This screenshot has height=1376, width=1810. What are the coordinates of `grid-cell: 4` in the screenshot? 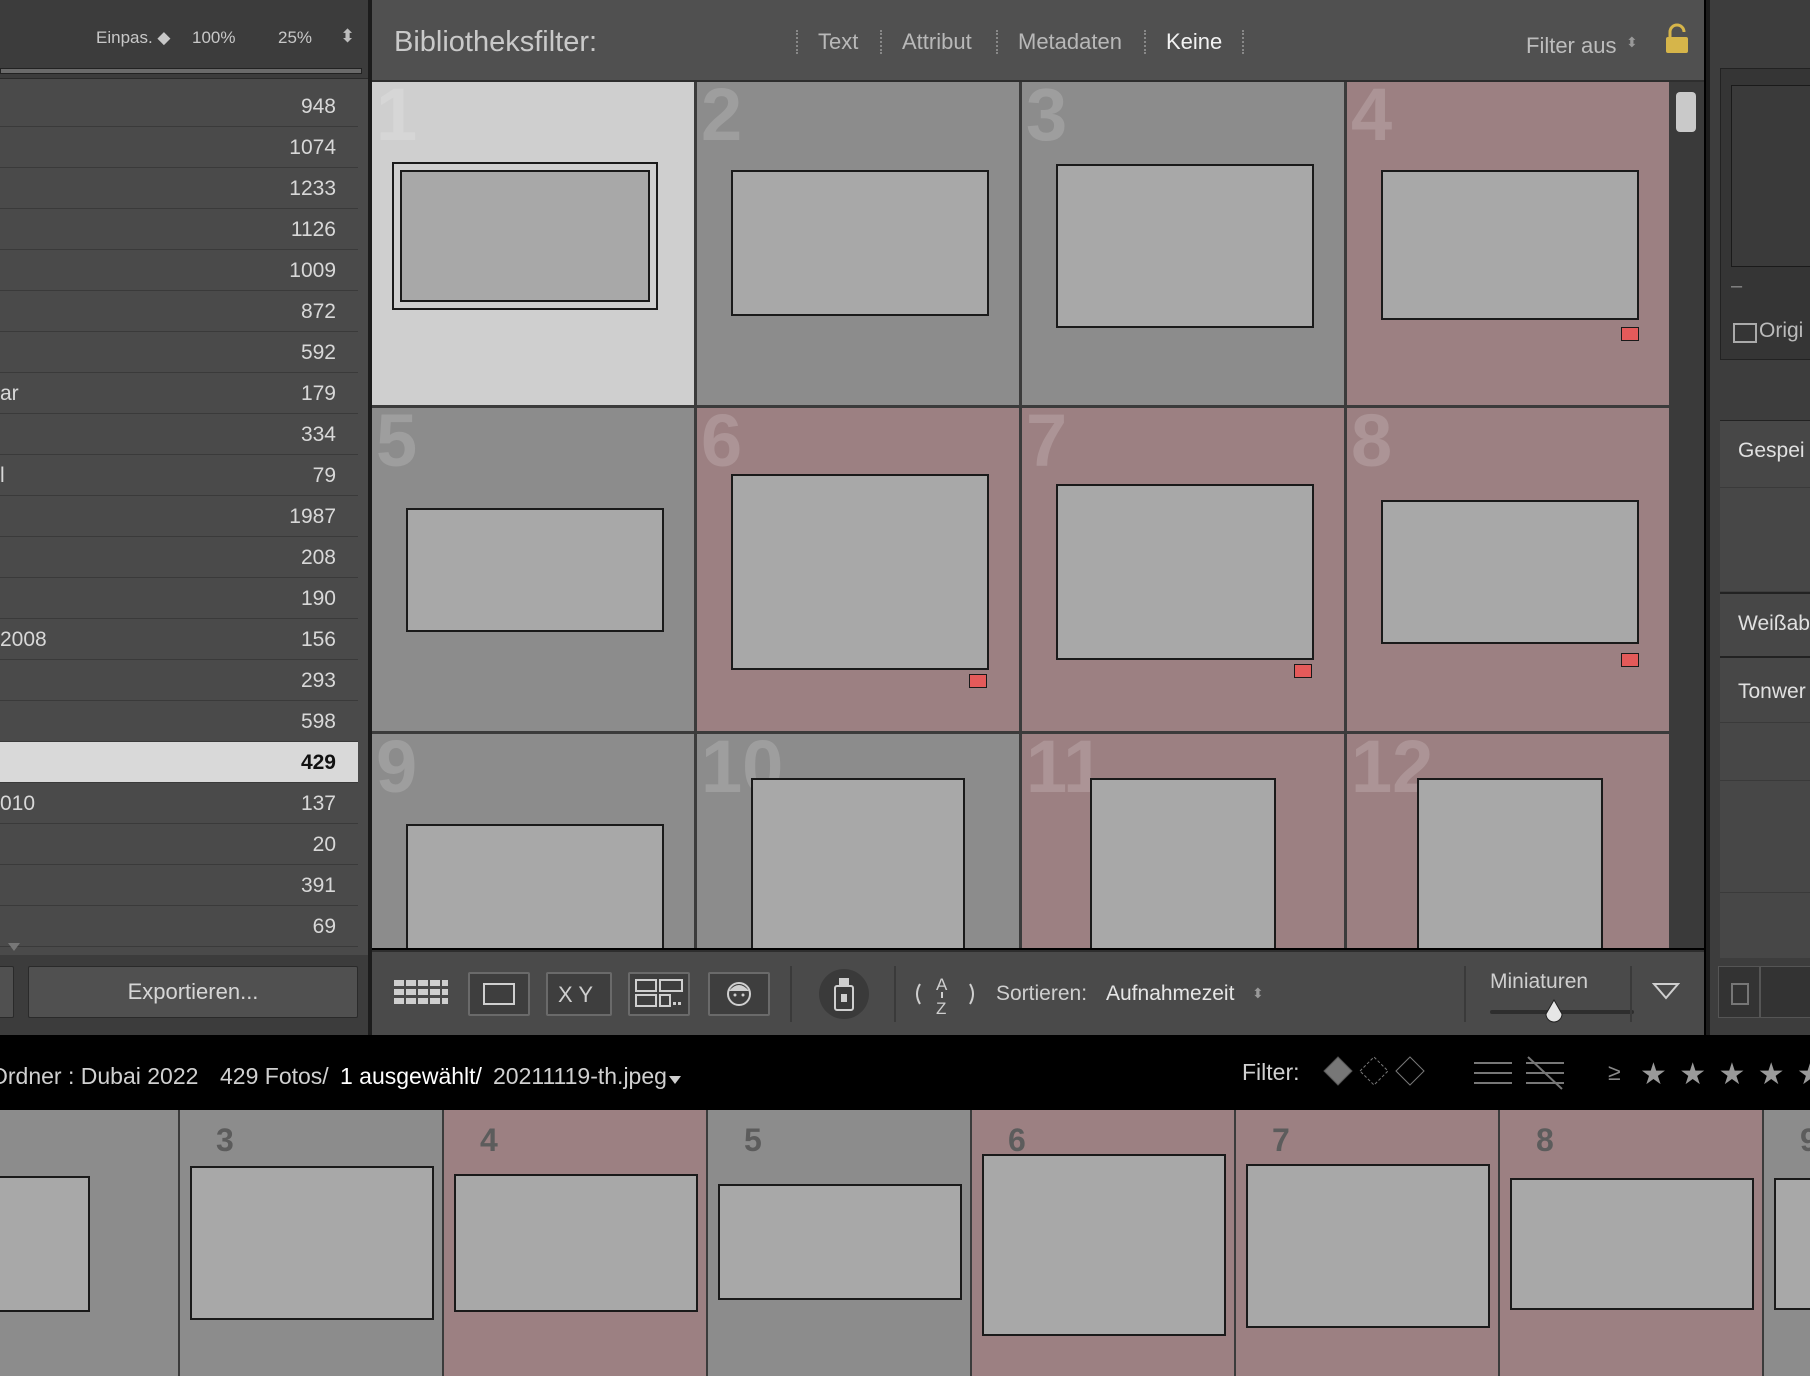 It's located at (1508, 243).